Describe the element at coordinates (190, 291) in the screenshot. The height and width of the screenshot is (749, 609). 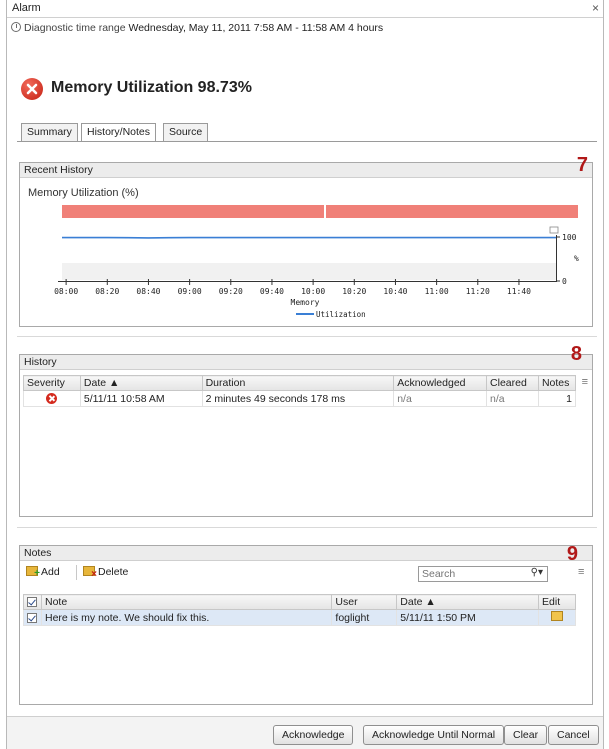
I see `x-tick-label: 09:00` at that location.